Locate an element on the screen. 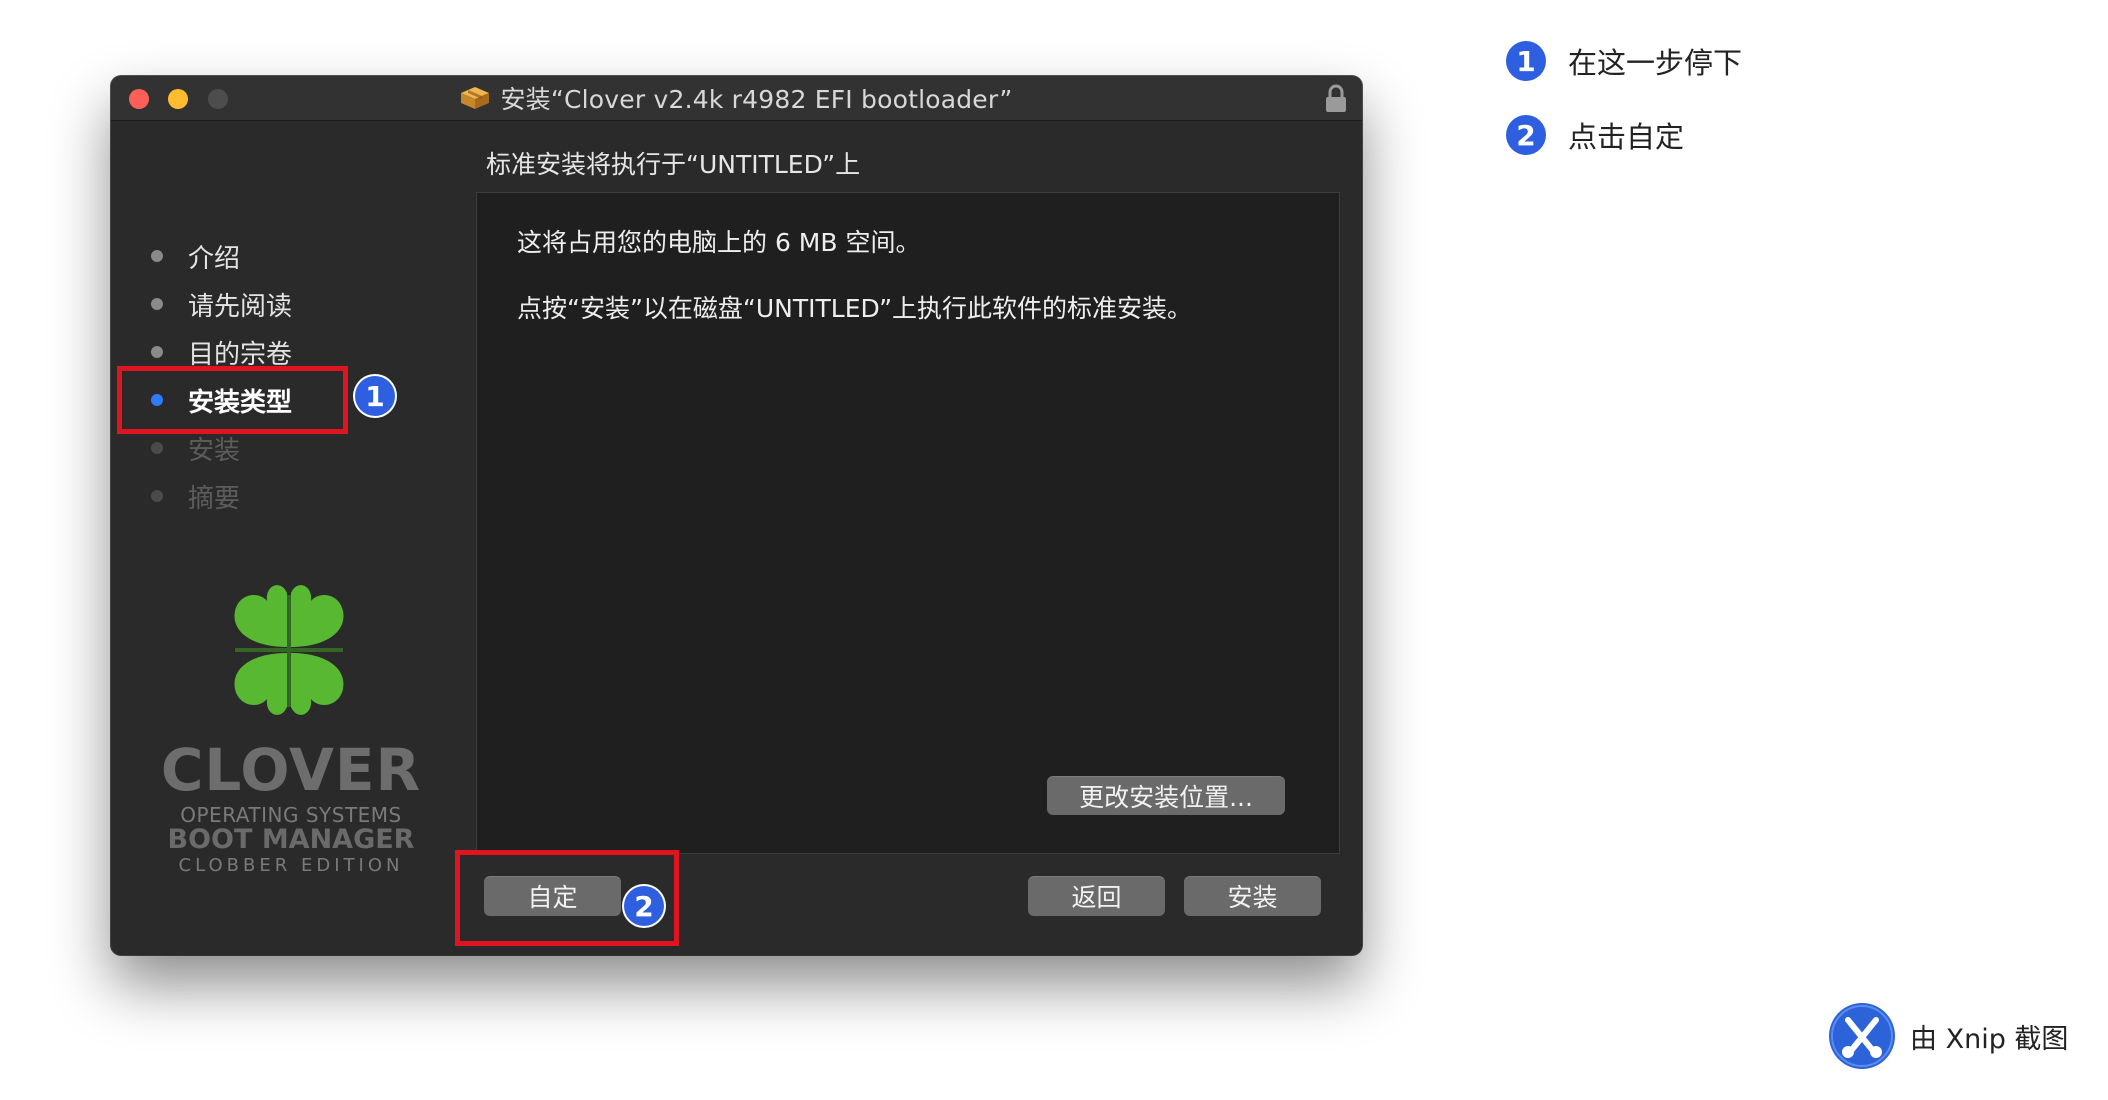  brand-name: CLOVER is located at coordinates (291, 770).